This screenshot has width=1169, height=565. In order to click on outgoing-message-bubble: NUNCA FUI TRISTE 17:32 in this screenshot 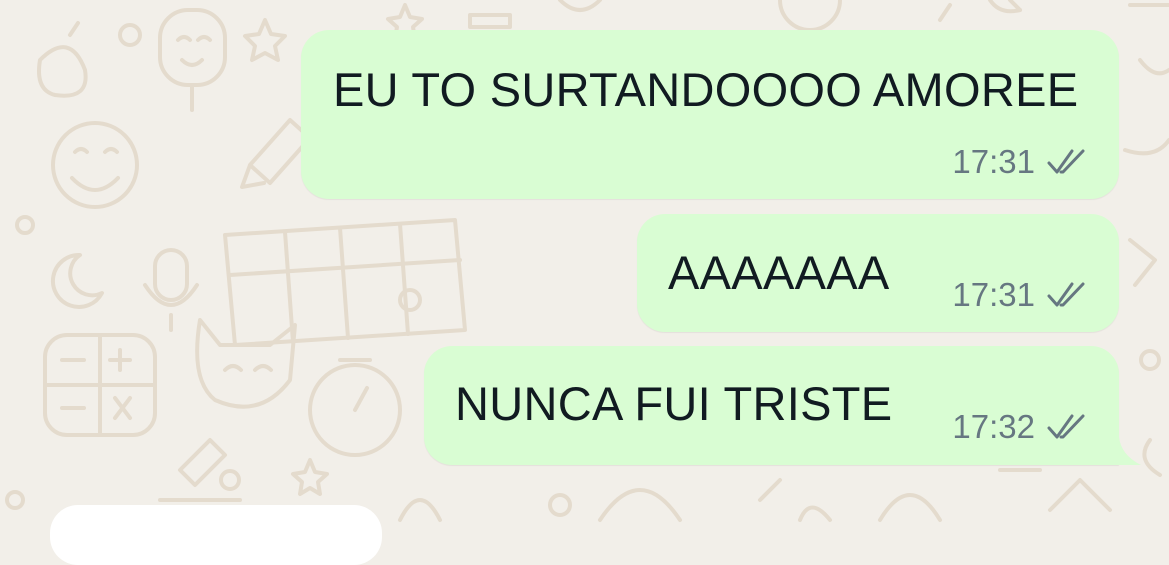, I will do `click(771, 405)`.